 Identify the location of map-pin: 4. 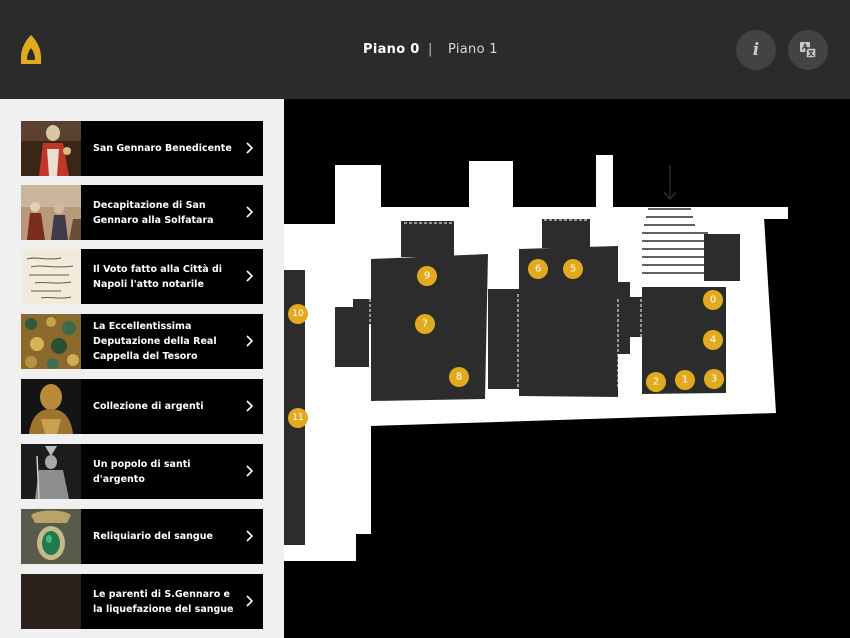
(713, 340).